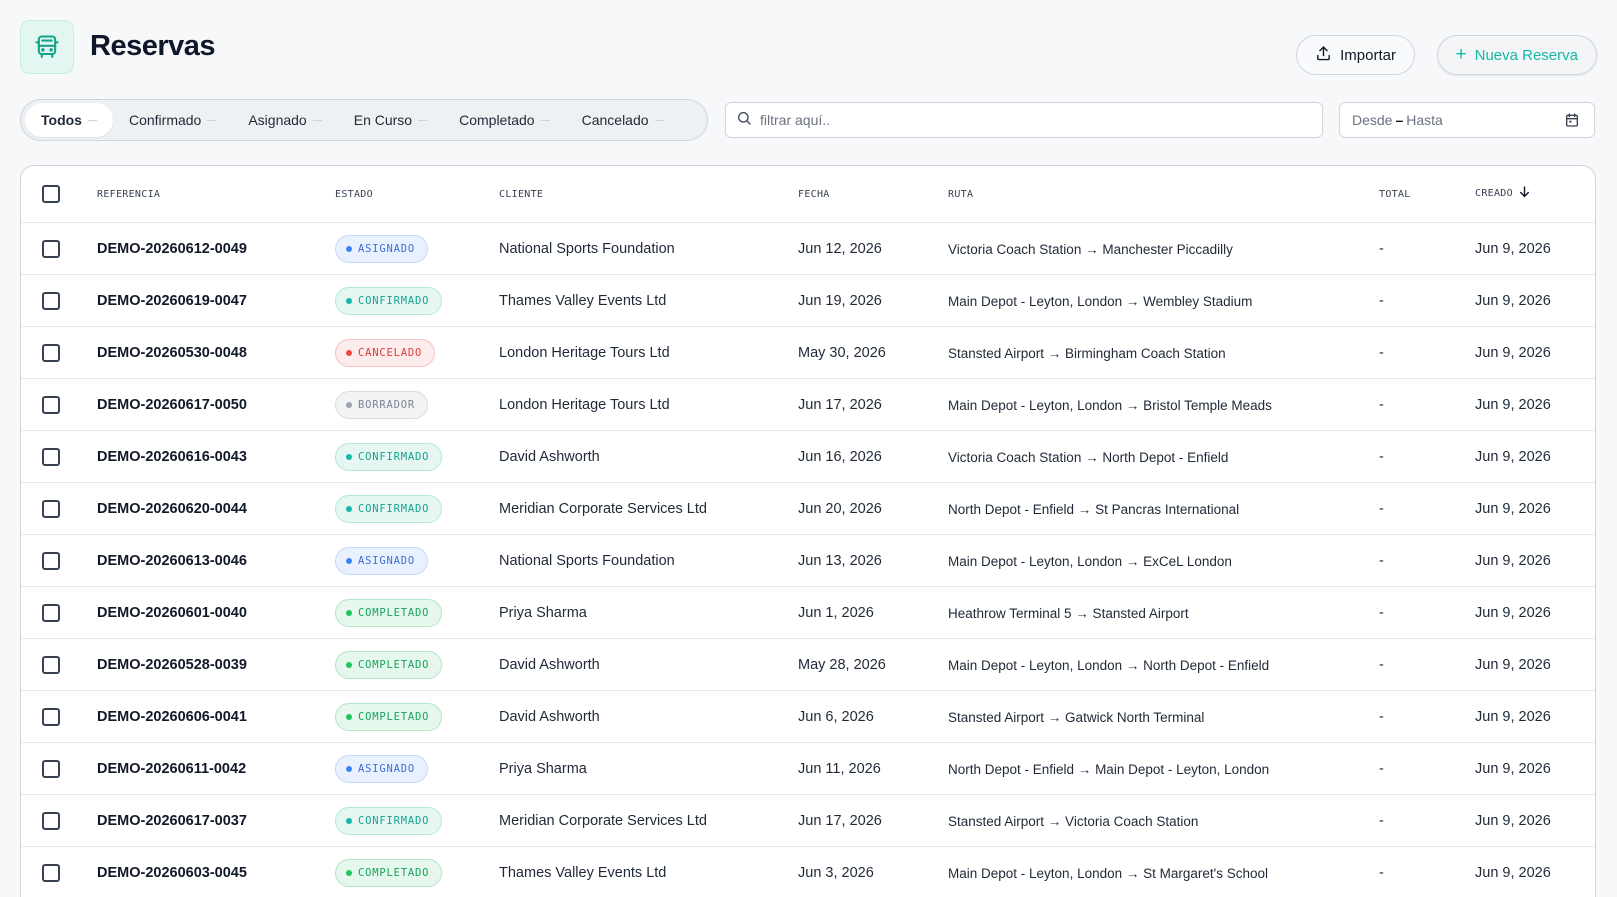 This screenshot has height=897, width=1617. What do you see at coordinates (1503, 193) in the screenshot?
I see `column-header-created: CREADO` at bounding box center [1503, 193].